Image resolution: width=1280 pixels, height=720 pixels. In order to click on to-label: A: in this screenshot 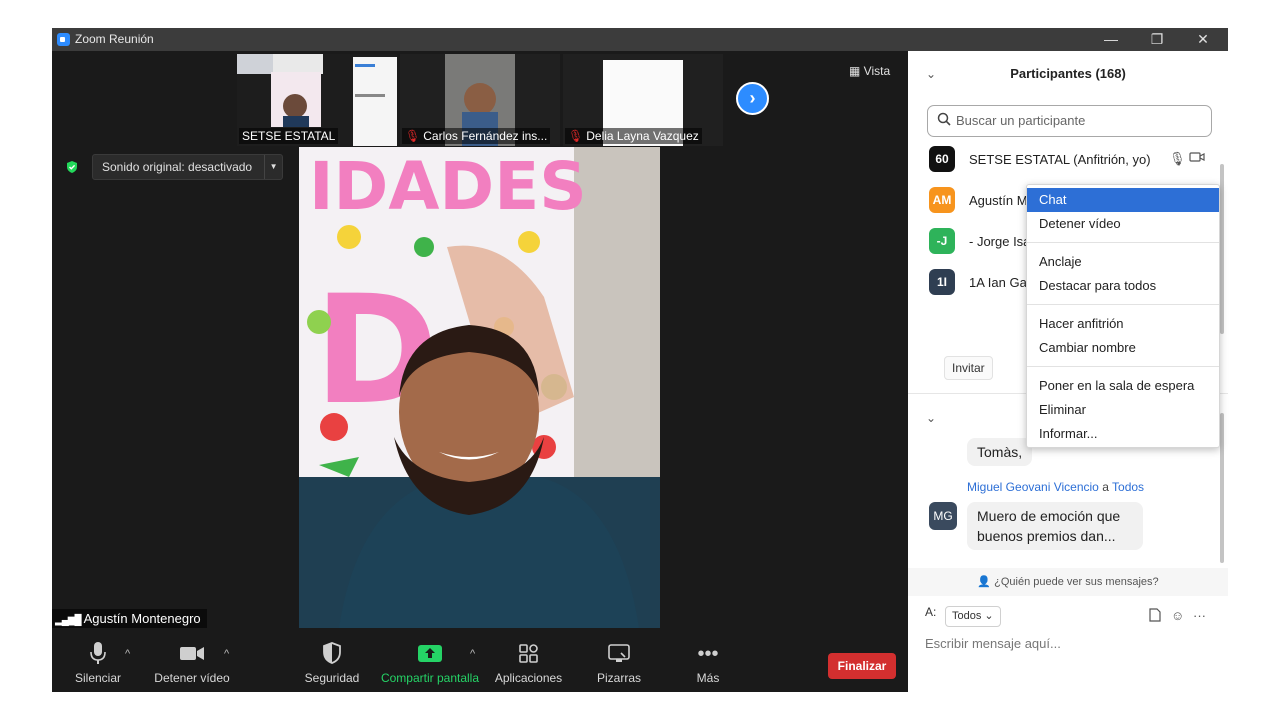, I will do `click(931, 612)`.